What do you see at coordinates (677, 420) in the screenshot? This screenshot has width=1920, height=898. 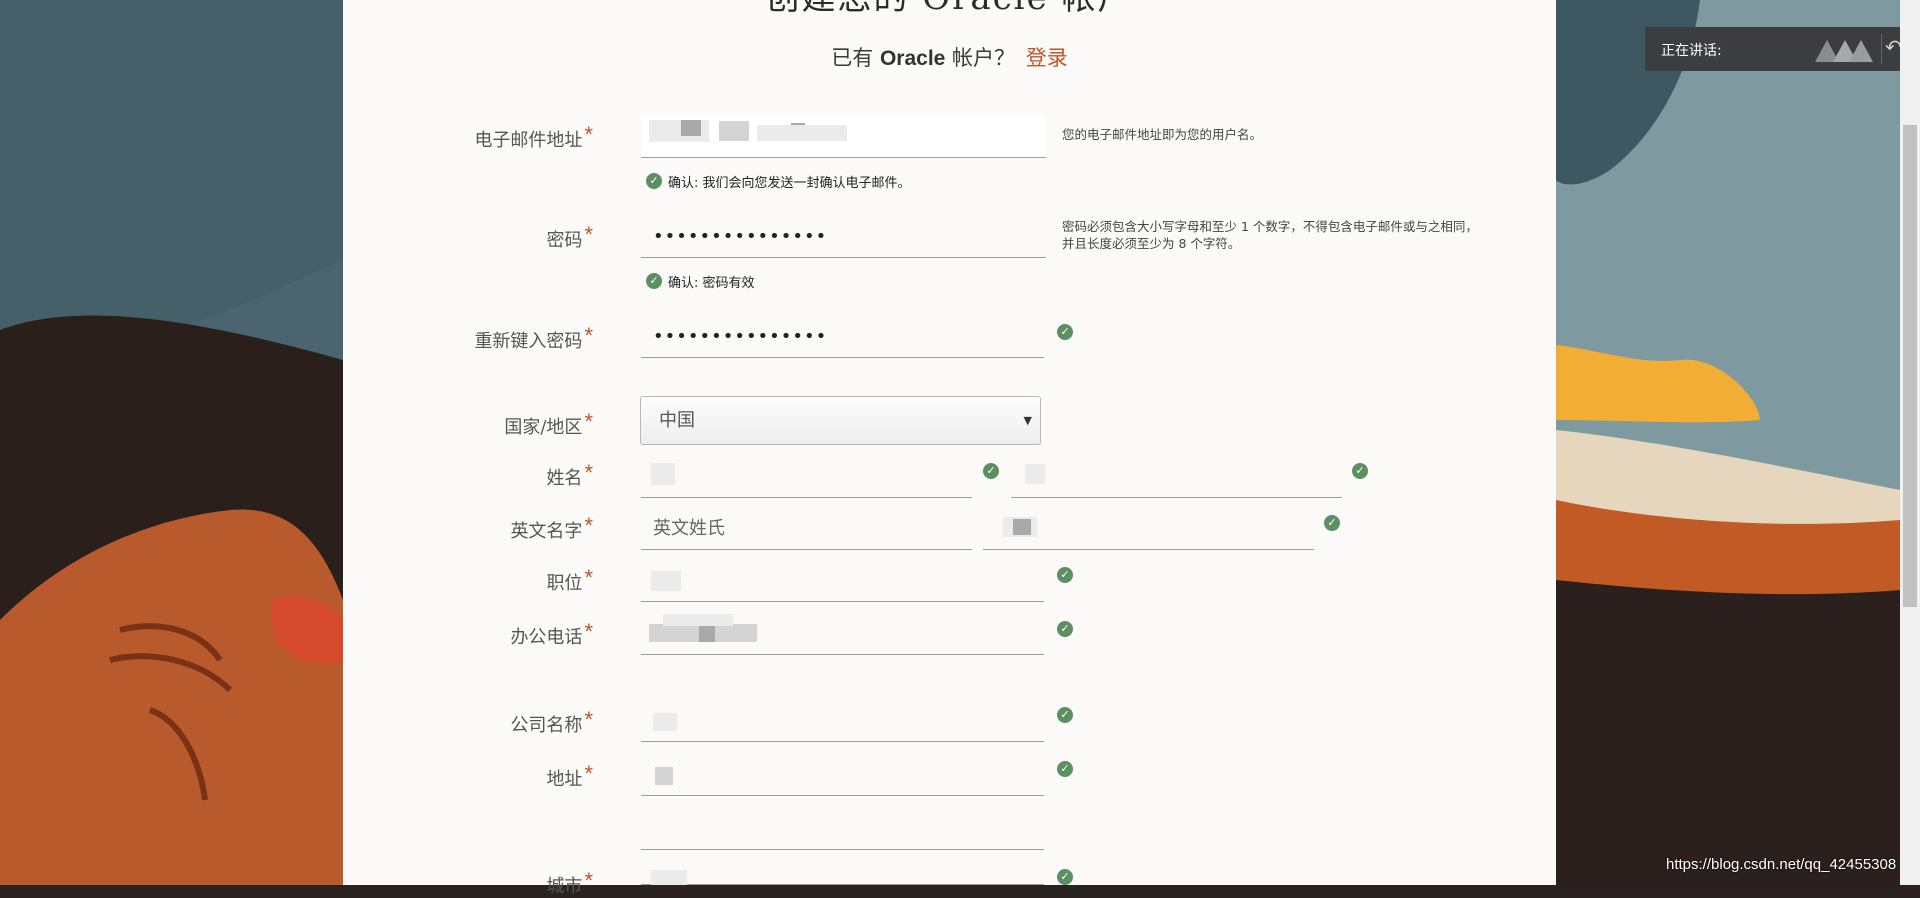 I see `country-selected-value: 中国` at bounding box center [677, 420].